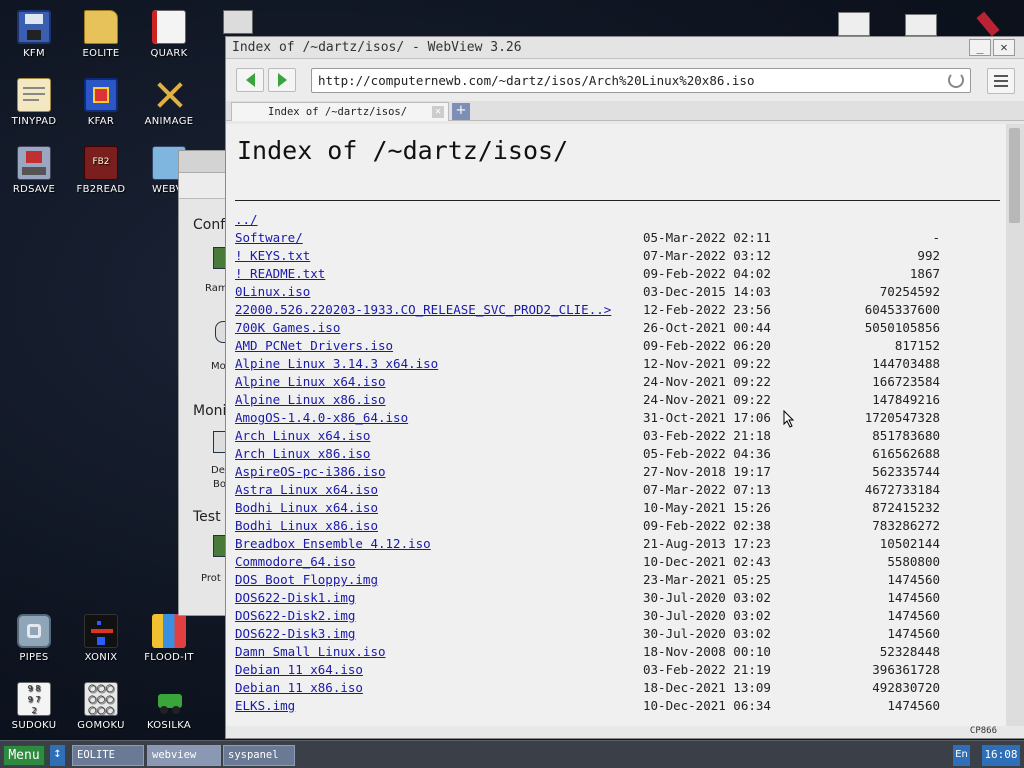  I want to click on browser-menu-button, so click(1001, 81).